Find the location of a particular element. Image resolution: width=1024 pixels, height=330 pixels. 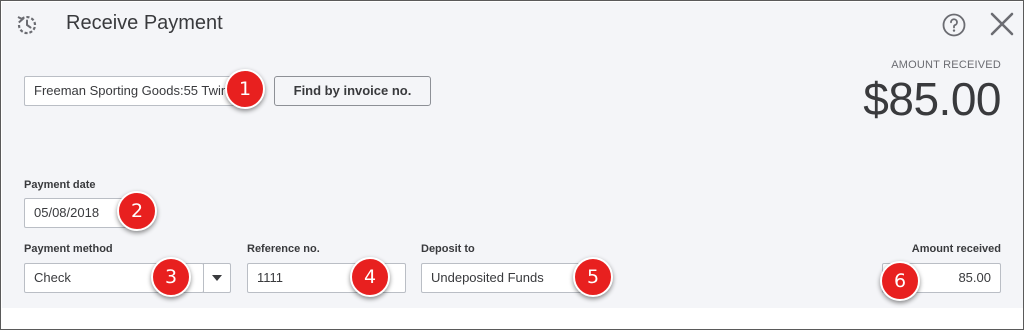

callout-badge-3: 3 is located at coordinates (171, 277).